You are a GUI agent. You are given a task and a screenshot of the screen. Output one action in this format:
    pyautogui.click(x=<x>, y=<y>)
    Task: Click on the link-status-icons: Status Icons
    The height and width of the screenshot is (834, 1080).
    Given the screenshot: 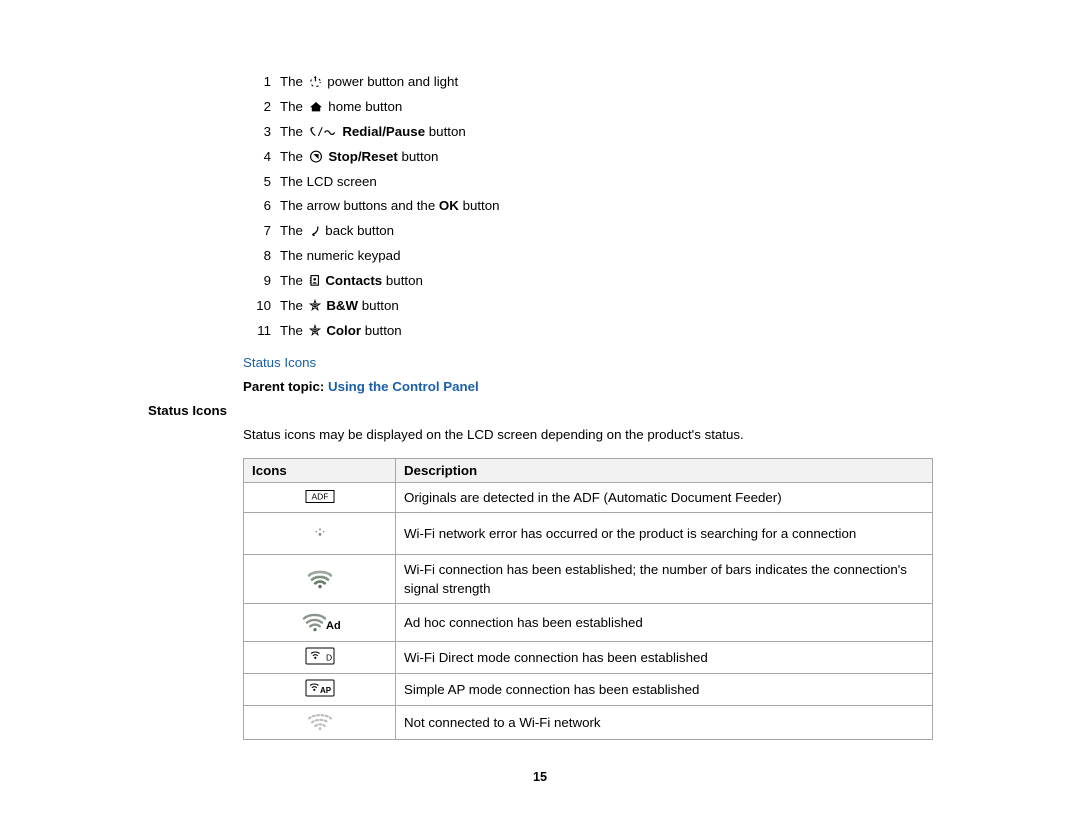 What is the action you would take?
    pyautogui.click(x=279, y=362)
    